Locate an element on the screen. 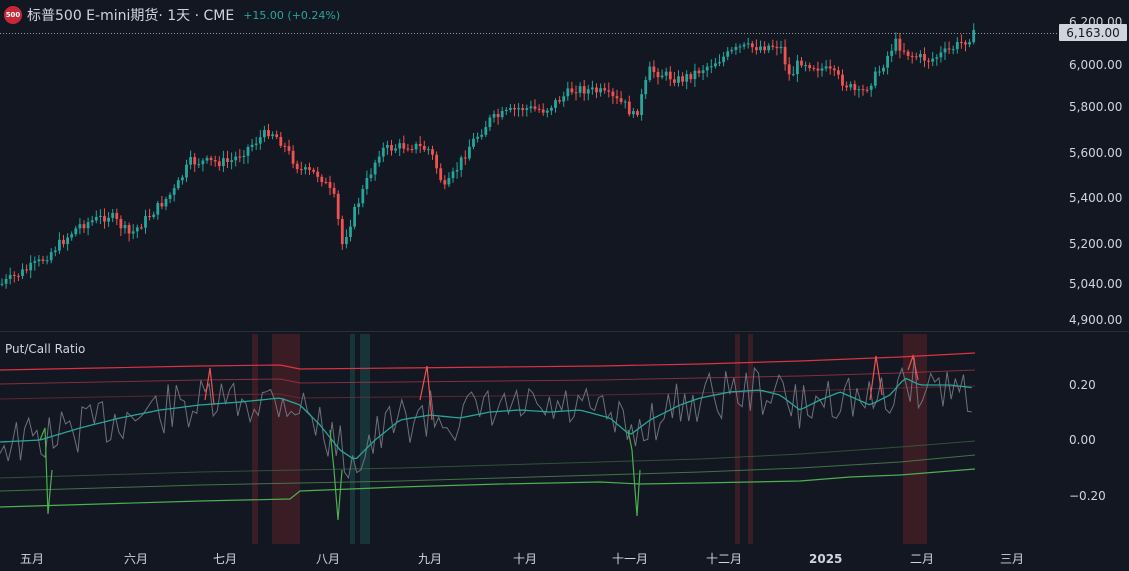 The image size is (1129, 571). time-label: 二月 is located at coordinates (922, 559).